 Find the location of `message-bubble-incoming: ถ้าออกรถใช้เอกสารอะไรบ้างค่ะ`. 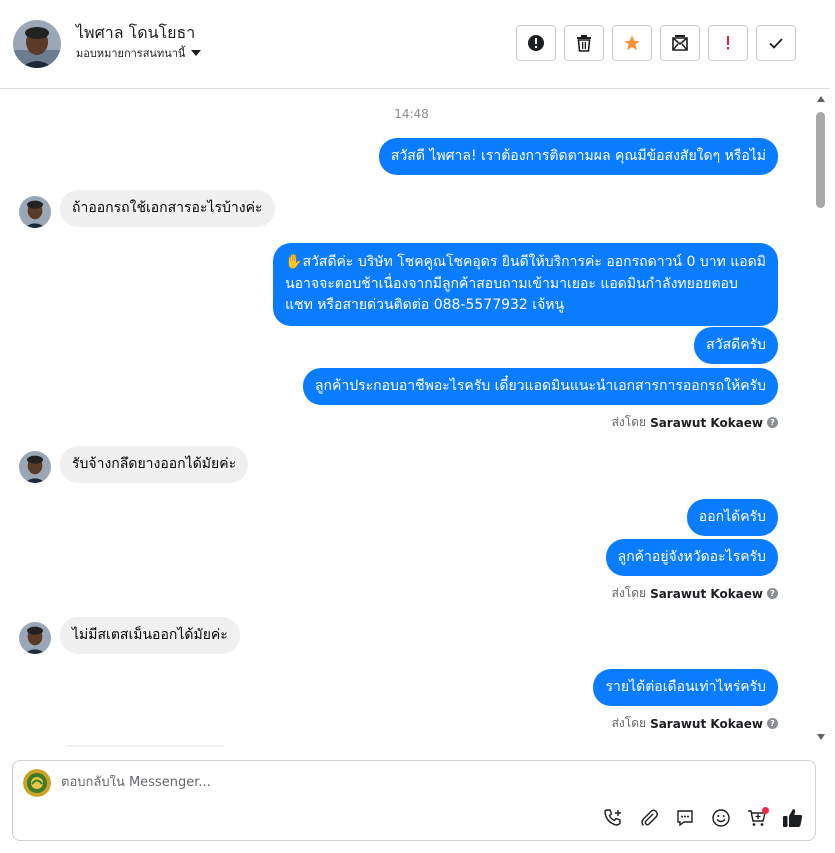

message-bubble-incoming: ถ้าออกรถใช้เอกสารอะไรบ้างค่ะ is located at coordinates (167, 208).